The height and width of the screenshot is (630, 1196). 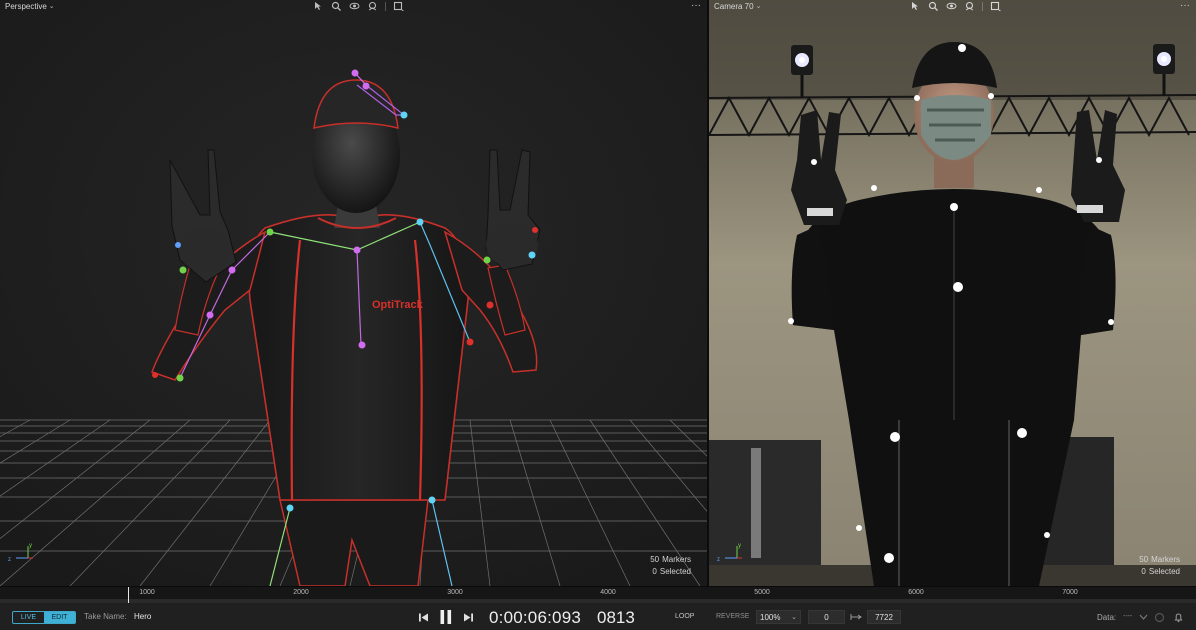 I want to click on timeline-tick: 6000, so click(x=916, y=592).